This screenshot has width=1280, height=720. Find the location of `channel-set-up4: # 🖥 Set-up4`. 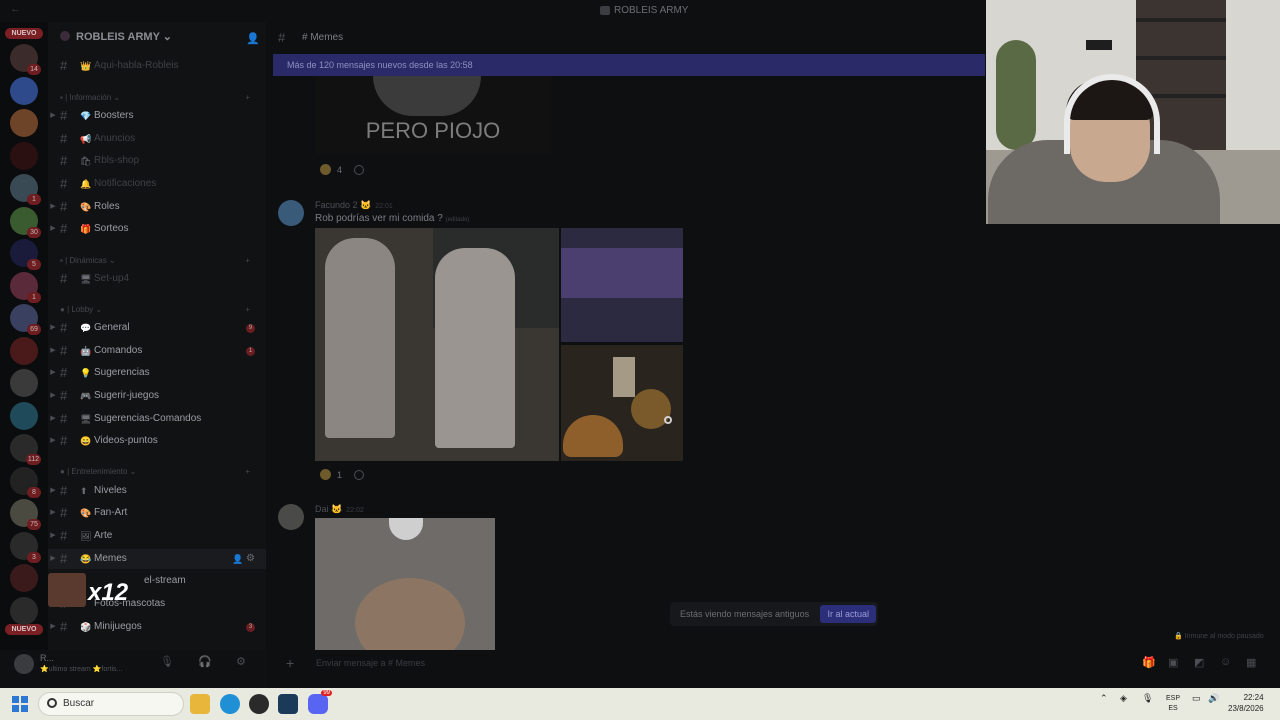

channel-set-up4: # 🖥 Set-up4 is located at coordinates (157, 279).